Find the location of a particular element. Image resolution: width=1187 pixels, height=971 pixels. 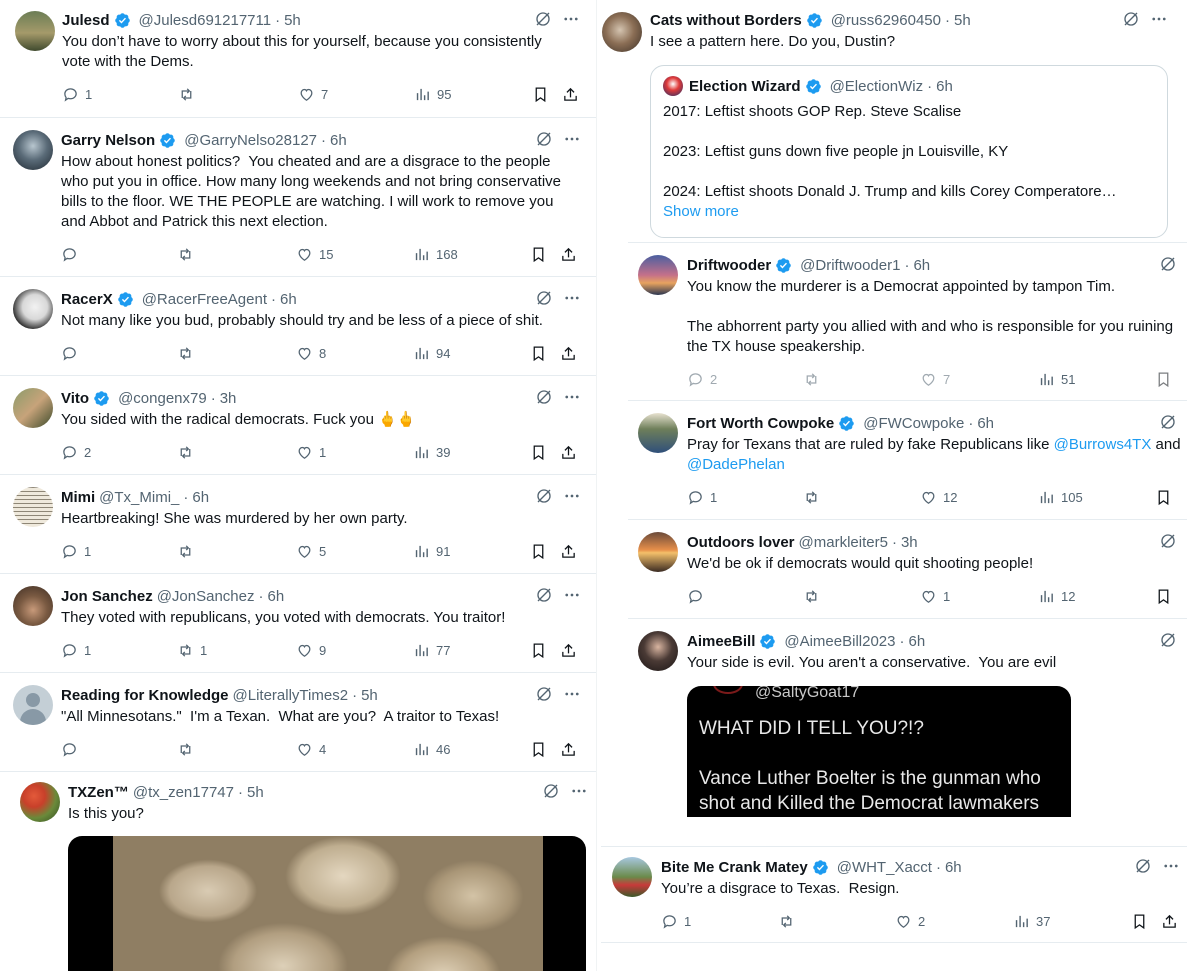

quote-handle: @ElectionWiz is located at coordinates (877, 86).